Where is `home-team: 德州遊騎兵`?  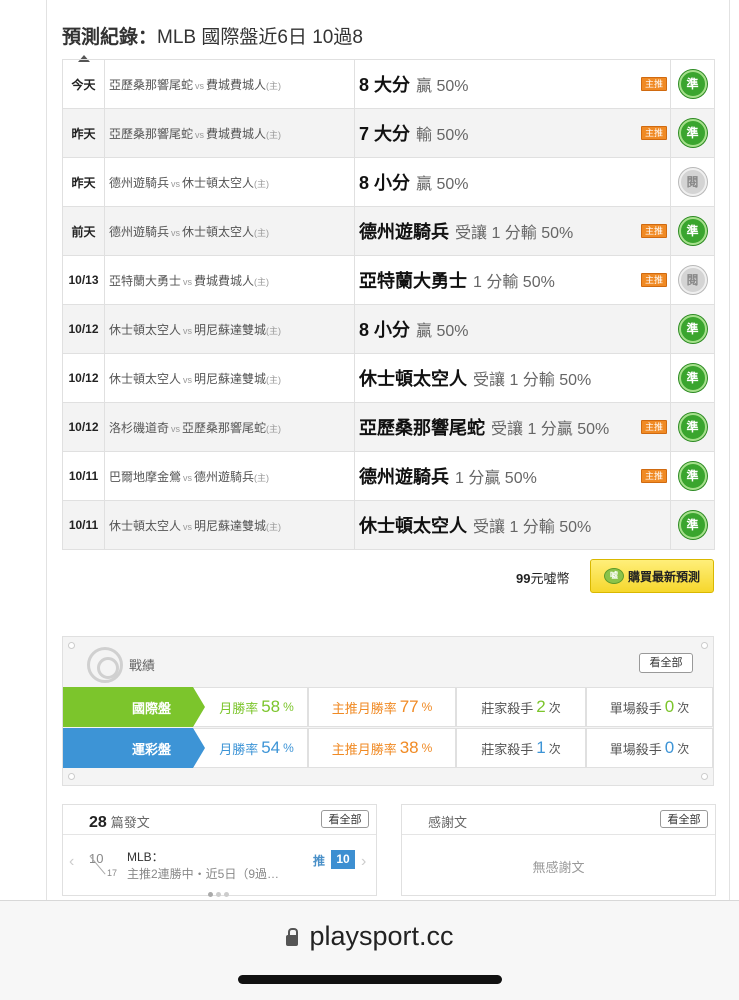 home-team: 德州遊騎兵 is located at coordinates (224, 476).